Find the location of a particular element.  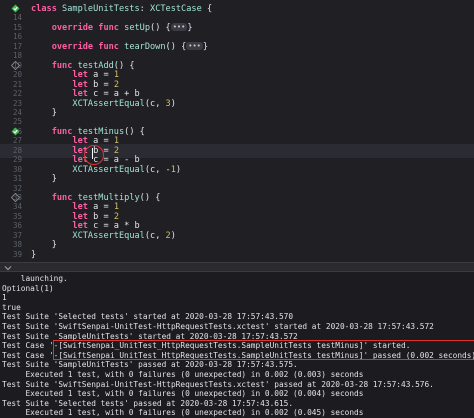

code-token: } is located at coordinates (34, 254).